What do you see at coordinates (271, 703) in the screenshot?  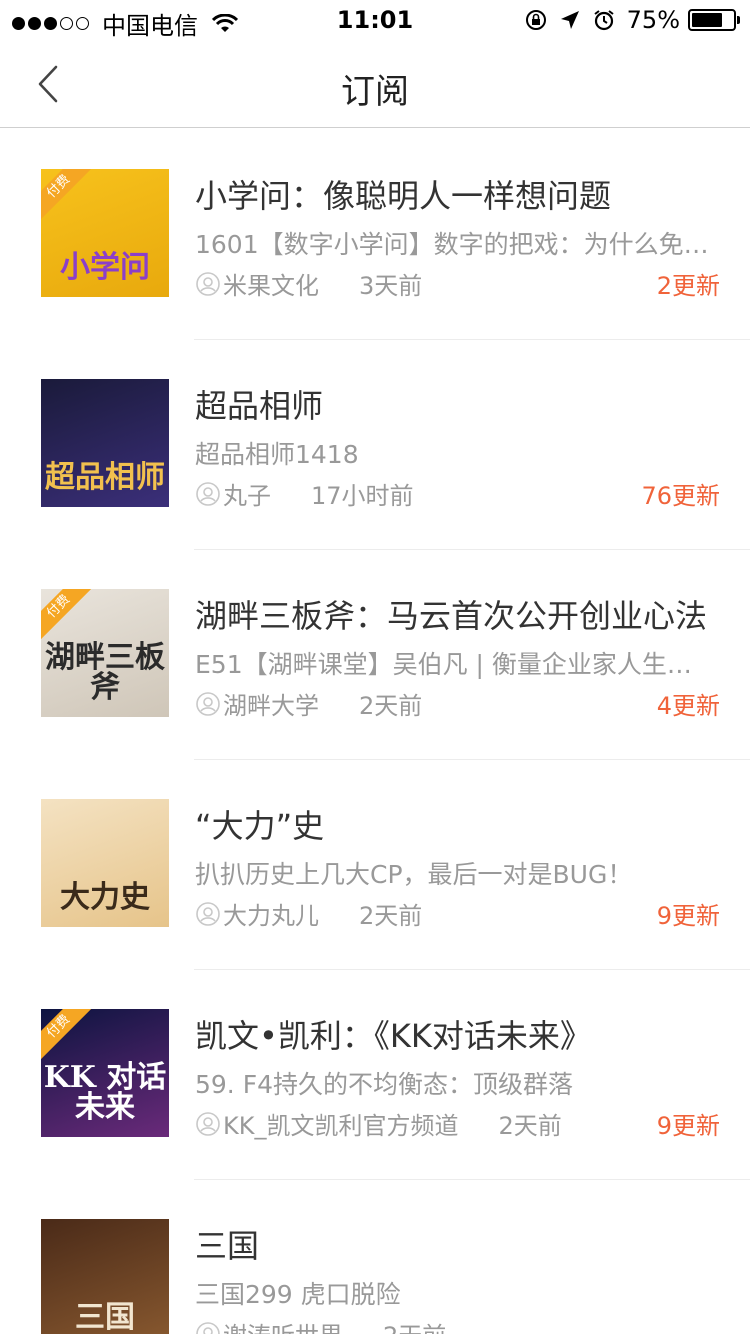 I see `item-author: 湖畔大学` at bounding box center [271, 703].